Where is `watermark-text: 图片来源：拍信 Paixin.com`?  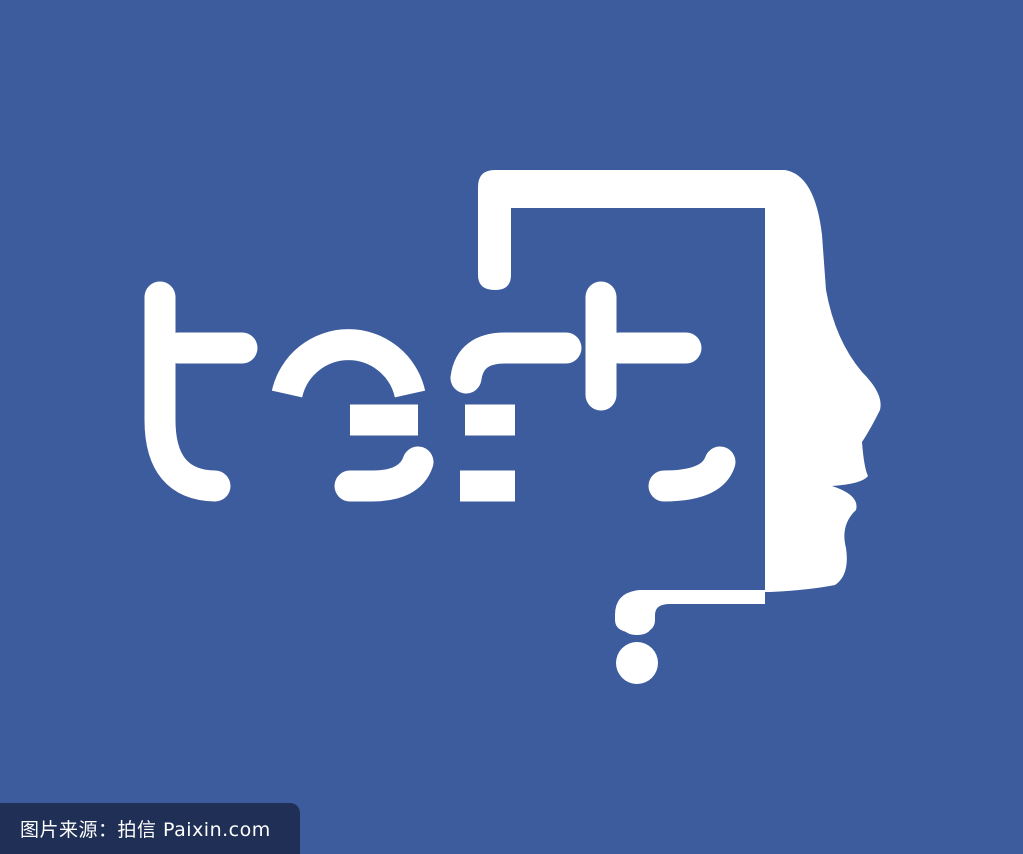 watermark-text: 图片来源：拍信 Paixin.com is located at coordinates (145, 830).